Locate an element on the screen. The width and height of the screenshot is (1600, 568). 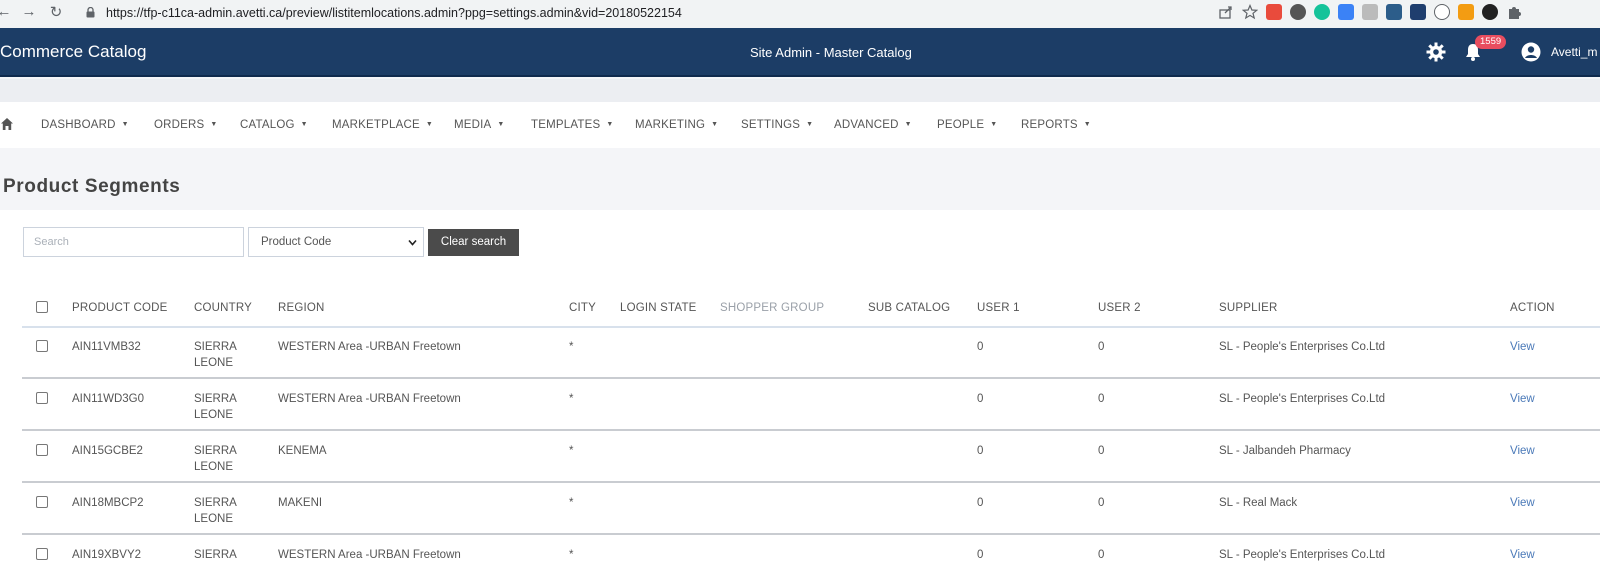
column-header-supplier: SUPPLIER is located at coordinates (1248, 308).